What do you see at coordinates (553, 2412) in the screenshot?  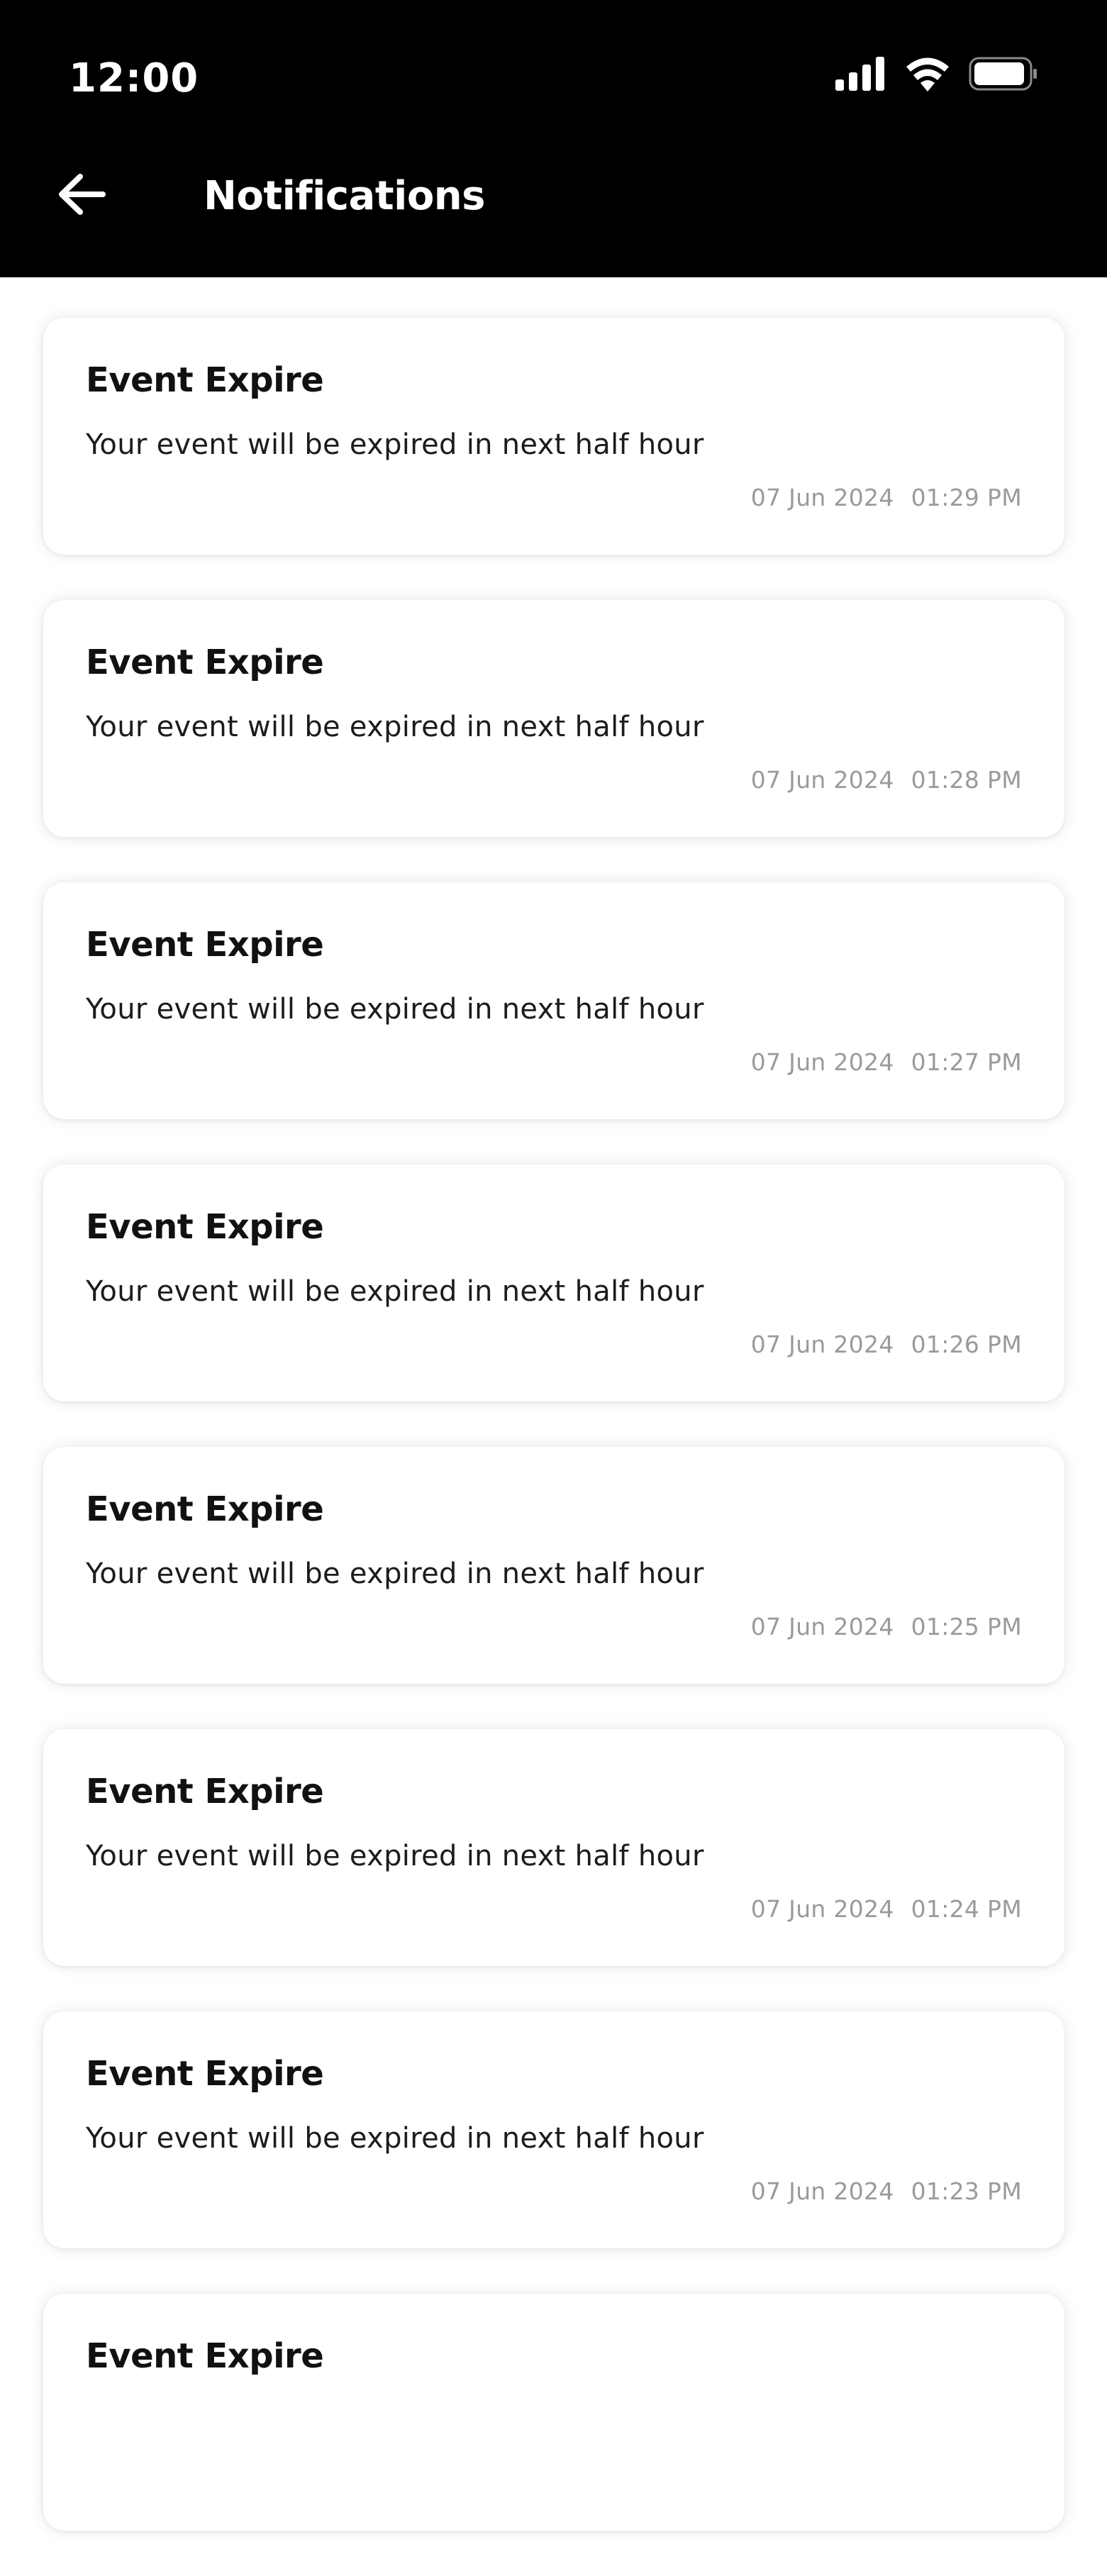 I see `notification-card: Event Expire` at bounding box center [553, 2412].